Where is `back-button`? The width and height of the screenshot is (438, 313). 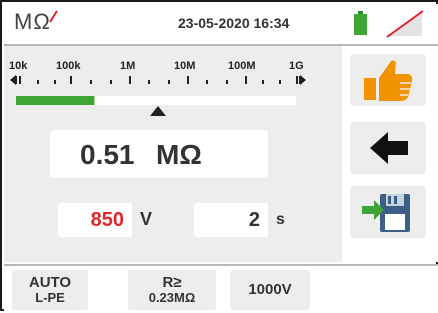 back-button is located at coordinates (388, 148).